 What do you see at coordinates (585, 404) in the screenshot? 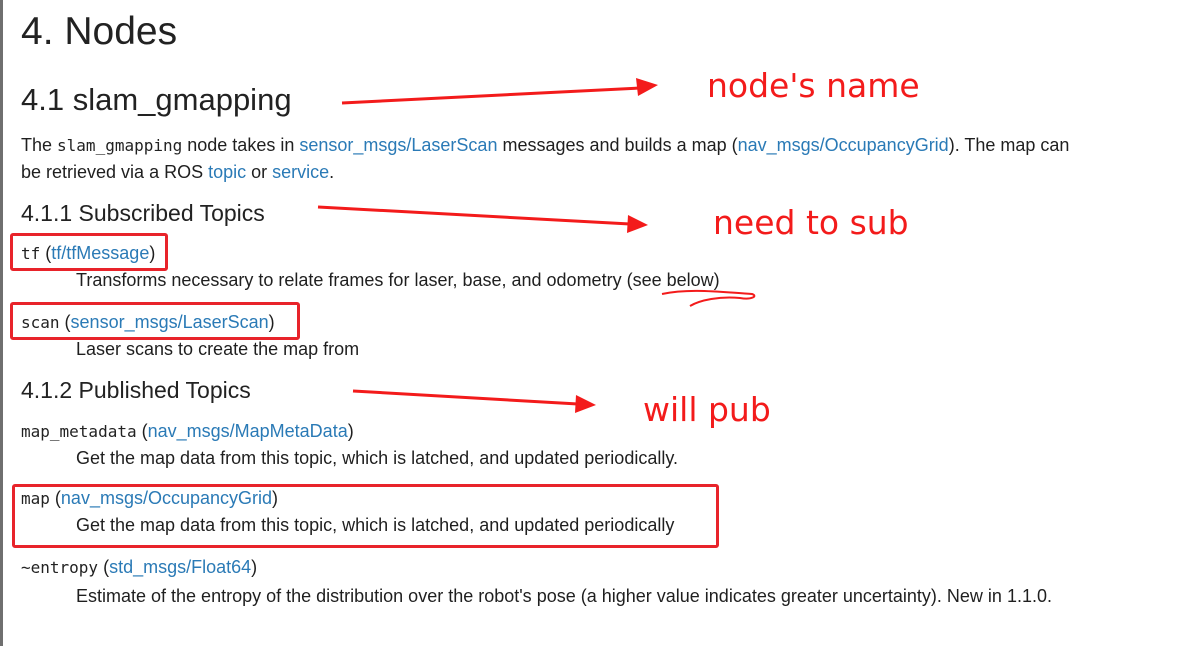
I see `arrow-will-pub-head` at bounding box center [585, 404].